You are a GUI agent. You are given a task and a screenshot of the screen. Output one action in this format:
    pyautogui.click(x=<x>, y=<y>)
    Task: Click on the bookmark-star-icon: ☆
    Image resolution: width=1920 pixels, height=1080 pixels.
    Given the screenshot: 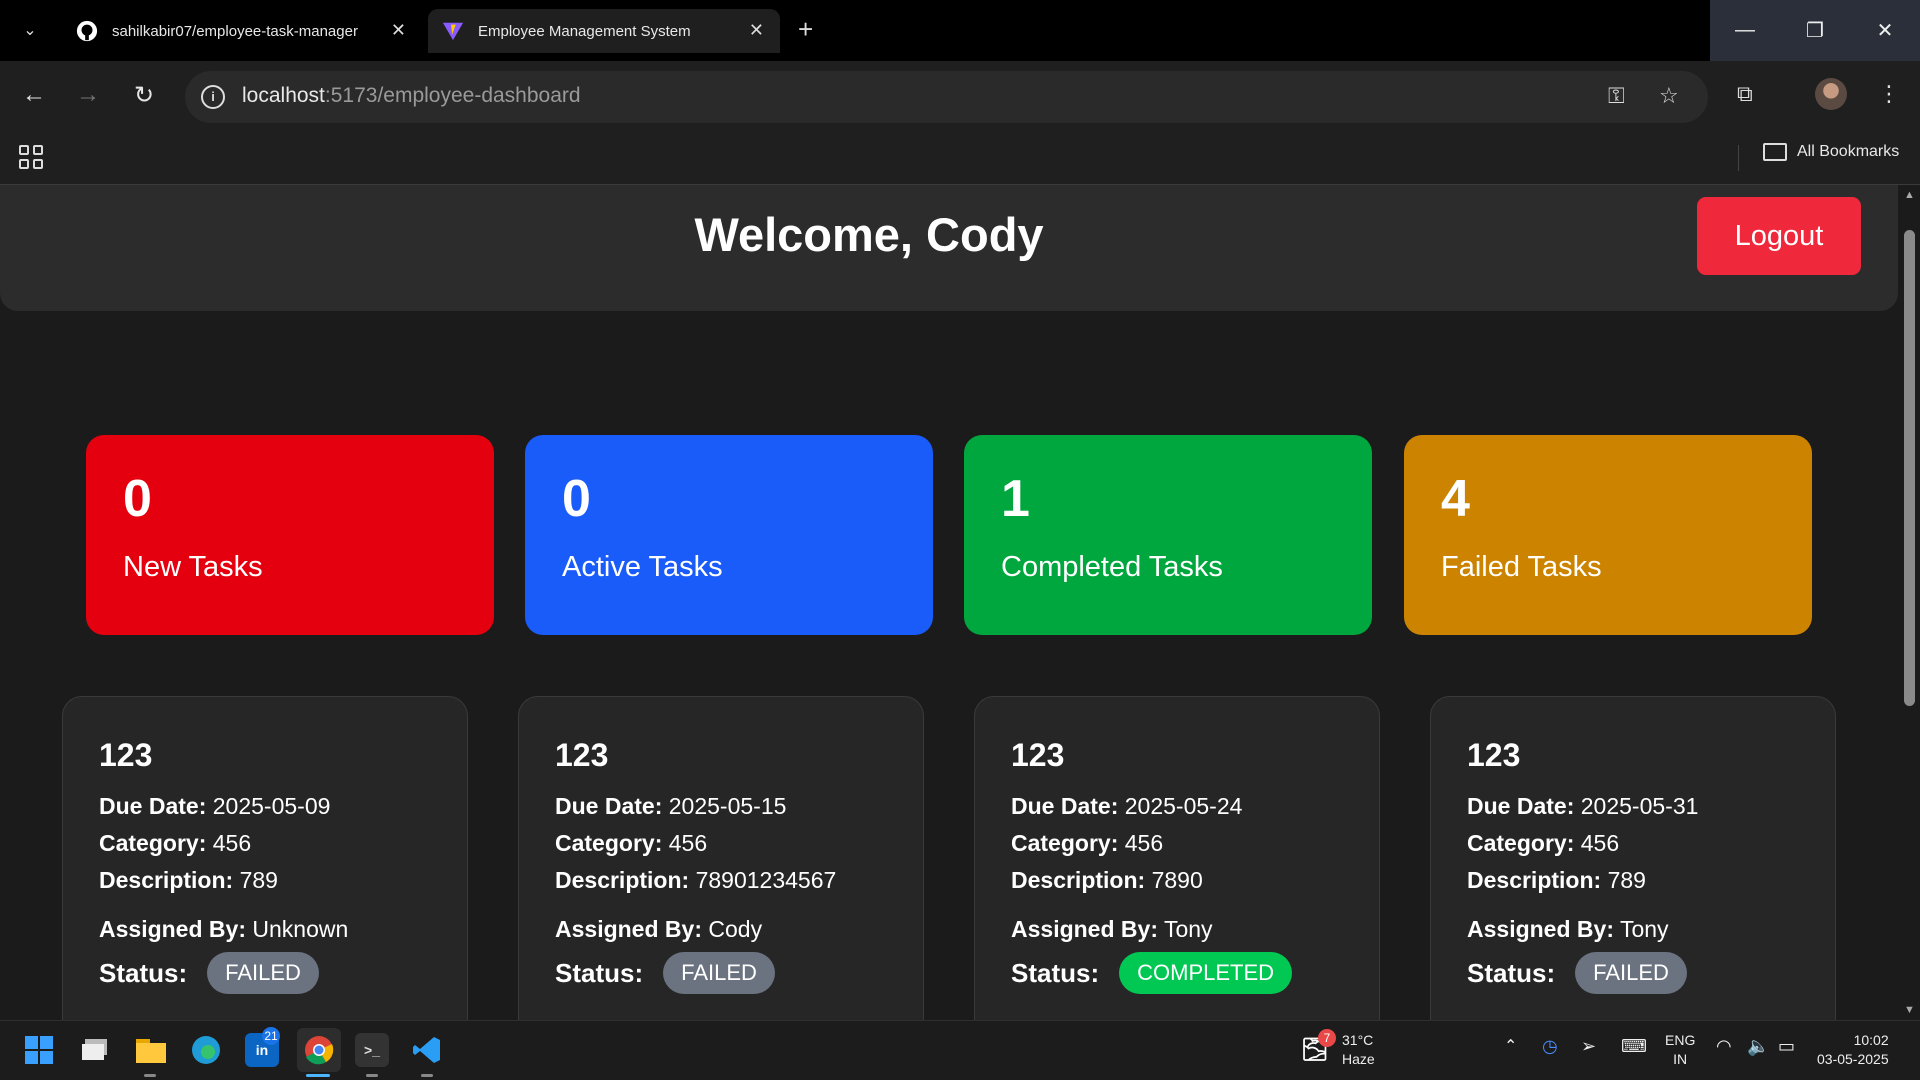 What is the action you would take?
    pyautogui.click(x=1669, y=96)
    